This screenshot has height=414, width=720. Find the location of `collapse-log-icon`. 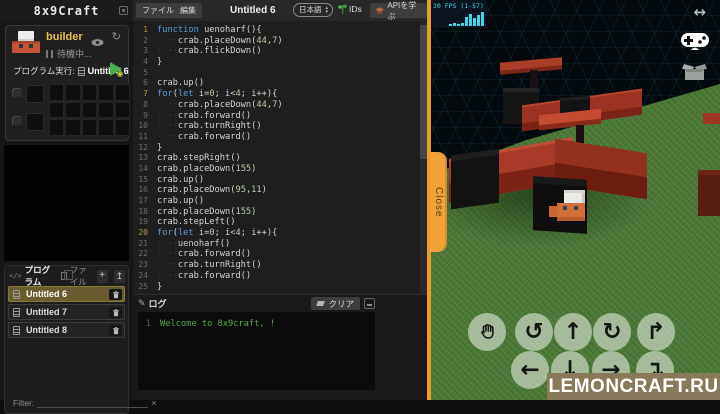

collapse-log-icon is located at coordinates (369, 303).